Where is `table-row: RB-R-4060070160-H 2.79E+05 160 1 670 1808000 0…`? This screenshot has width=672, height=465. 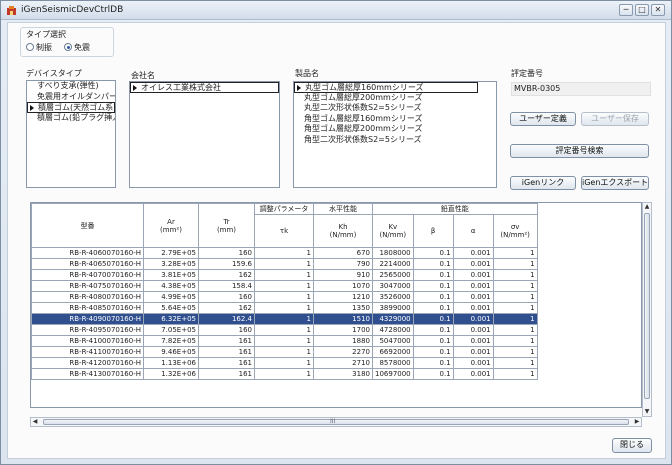 table-row: RB-R-4060070160-H 2.79E+05 160 1 670 1808000 0… is located at coordinates (284, 253).